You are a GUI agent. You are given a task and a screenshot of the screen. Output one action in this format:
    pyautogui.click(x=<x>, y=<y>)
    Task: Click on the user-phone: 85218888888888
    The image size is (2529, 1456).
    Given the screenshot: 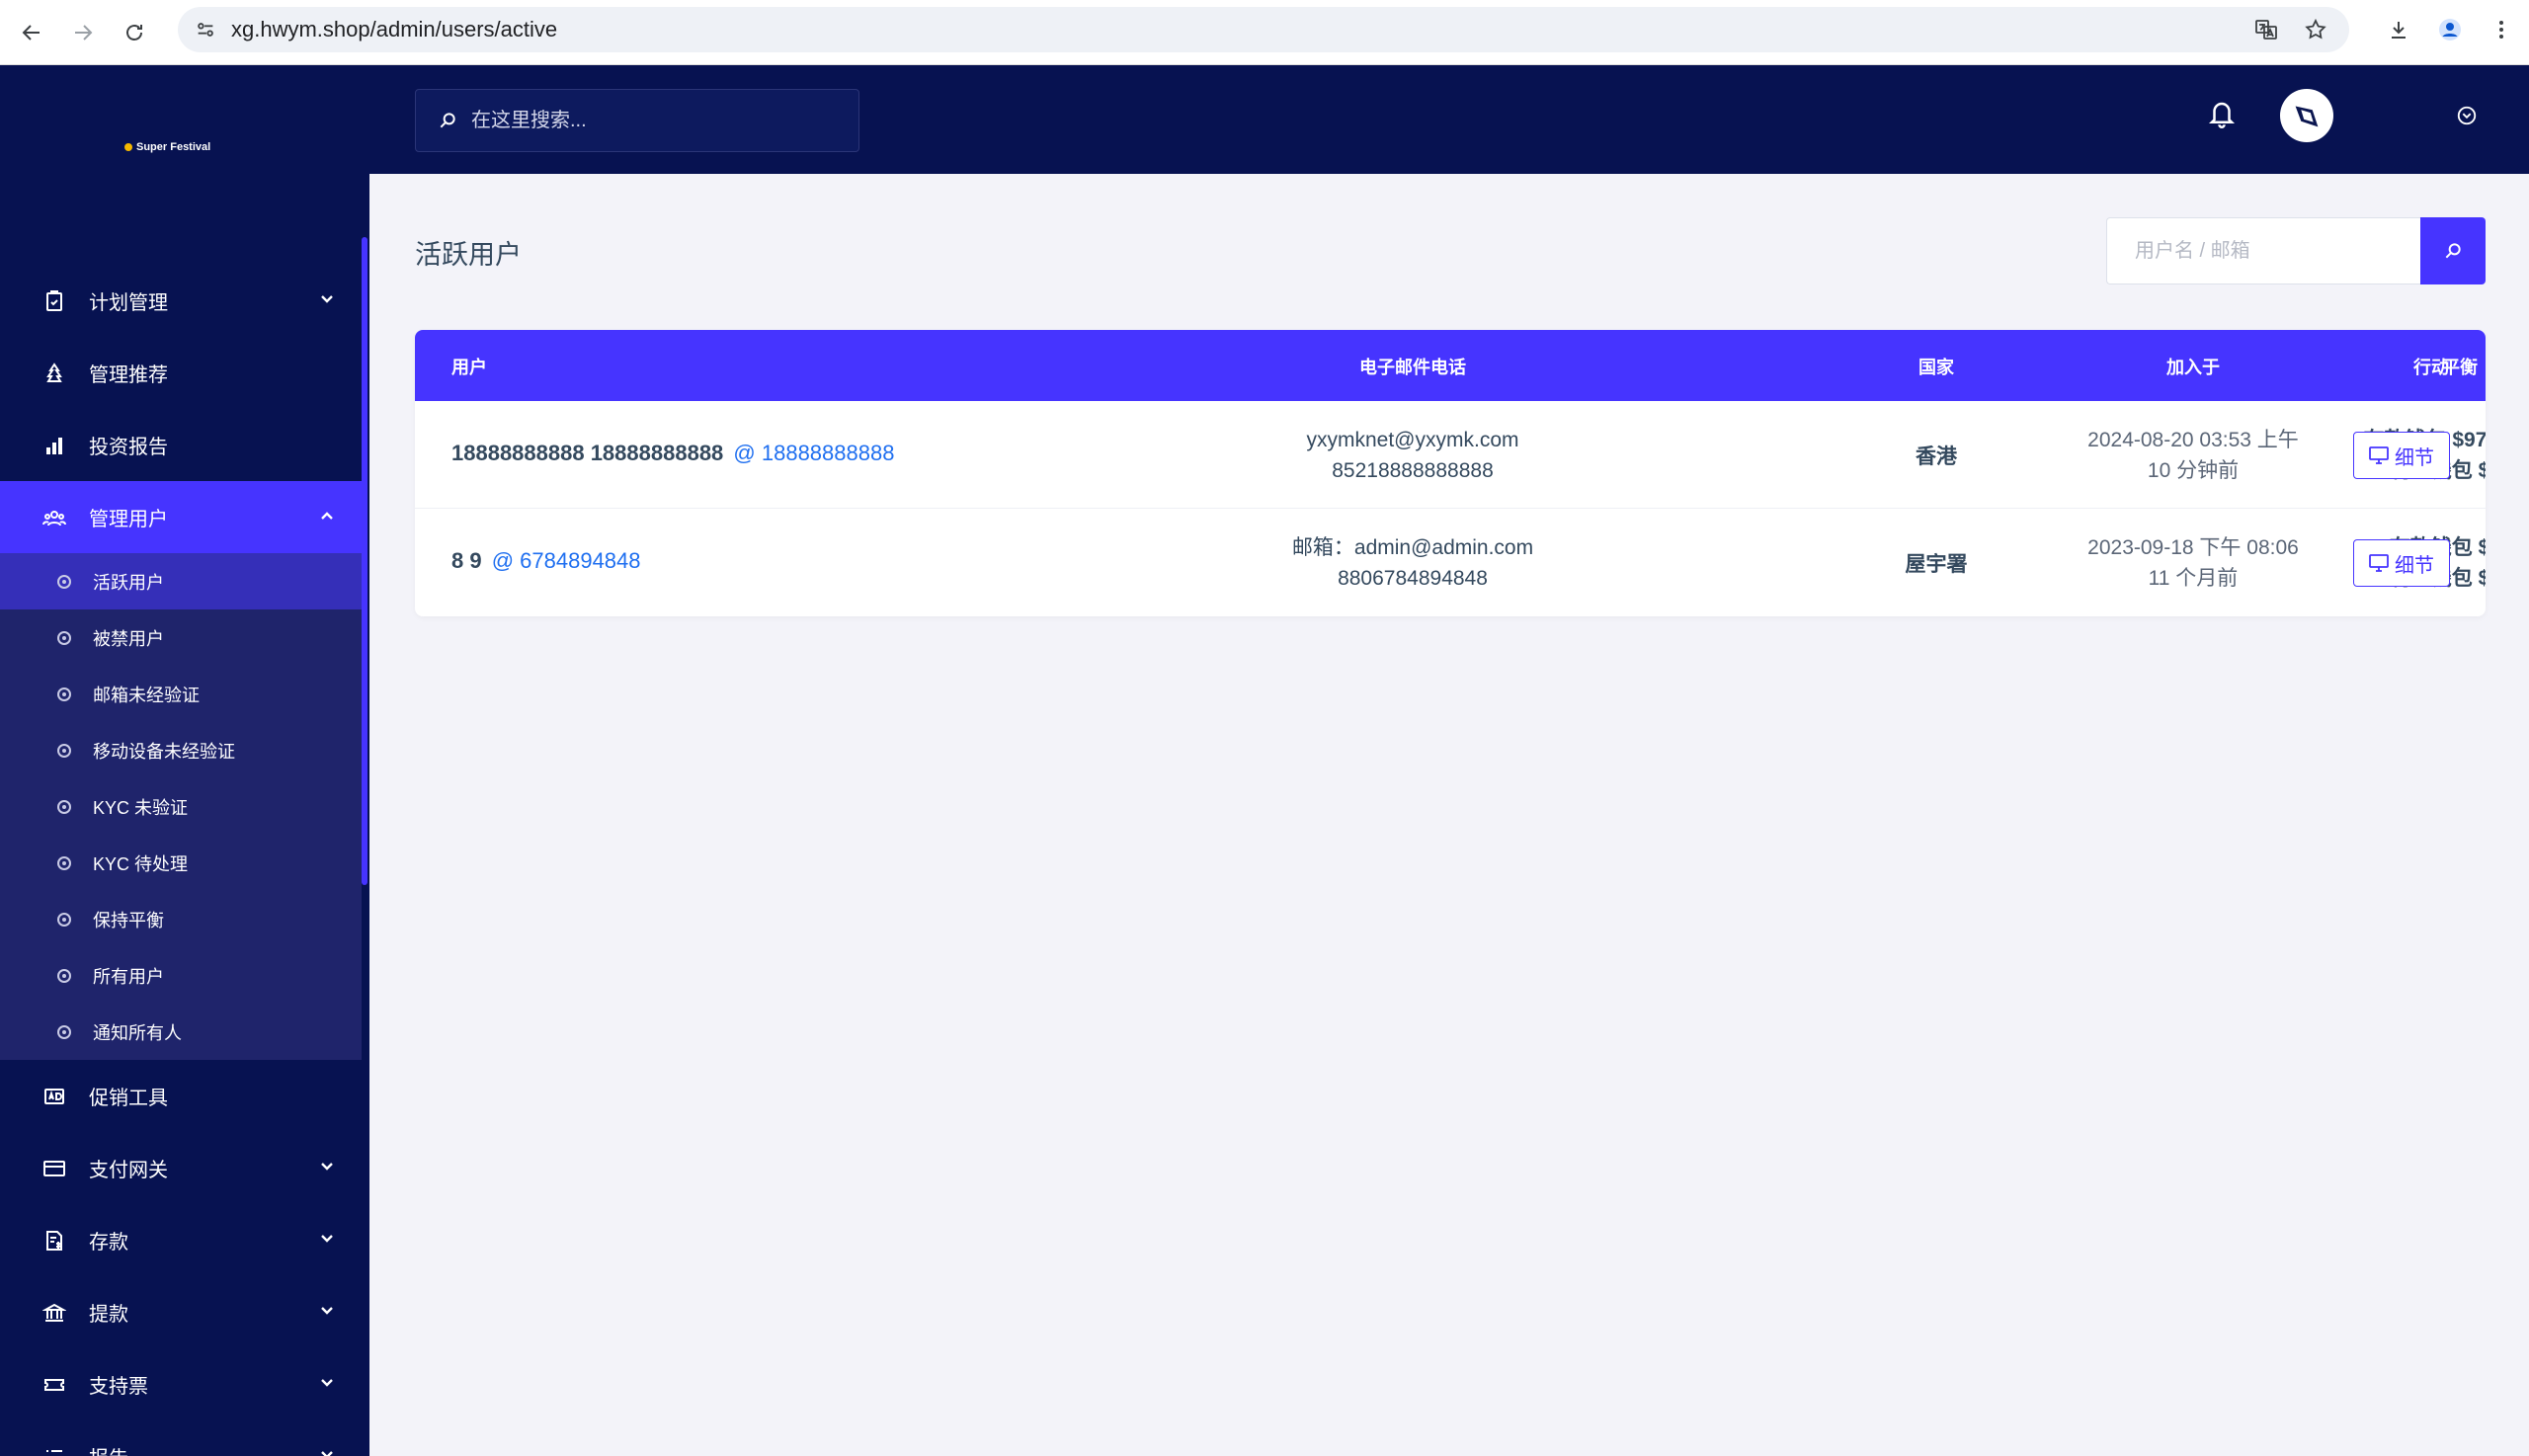 What is the action you would take?
    pyautogui.click(x=1413, y=470)
    